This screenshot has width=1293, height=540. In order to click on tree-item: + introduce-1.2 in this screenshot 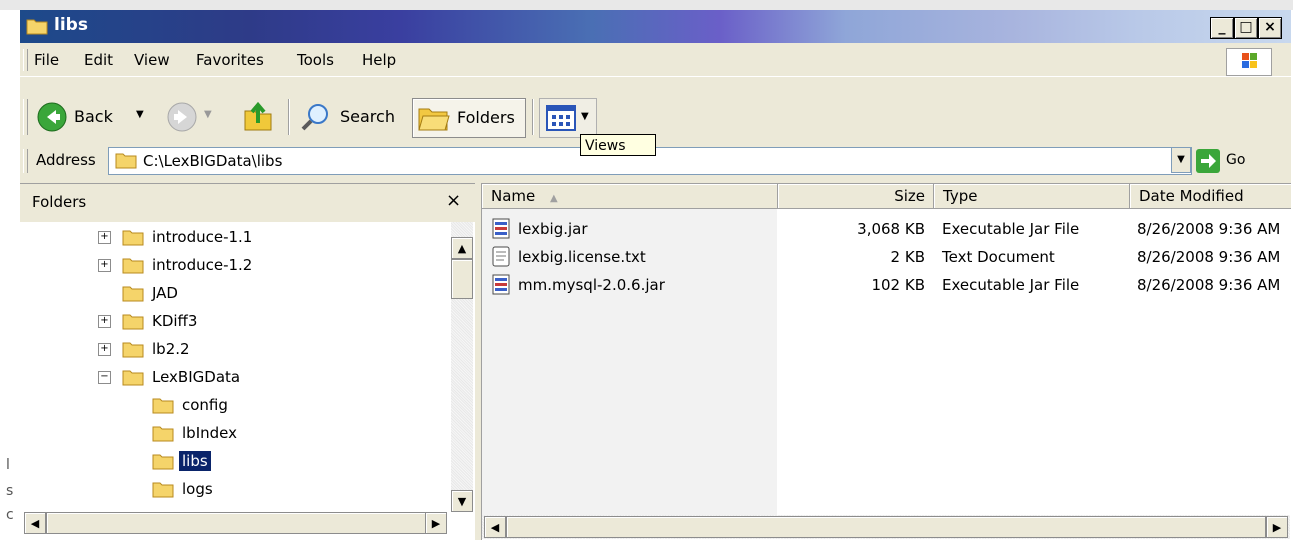, I will do `click(235, 267)`.